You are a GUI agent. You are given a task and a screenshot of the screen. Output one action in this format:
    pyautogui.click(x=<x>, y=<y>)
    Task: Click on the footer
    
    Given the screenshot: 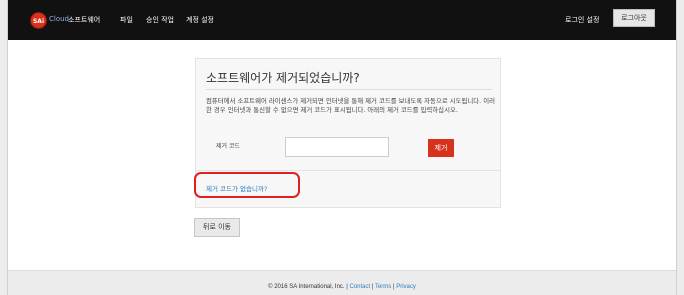 What is the action you would take?
    pyautogui.click(x=342, y=282)
    